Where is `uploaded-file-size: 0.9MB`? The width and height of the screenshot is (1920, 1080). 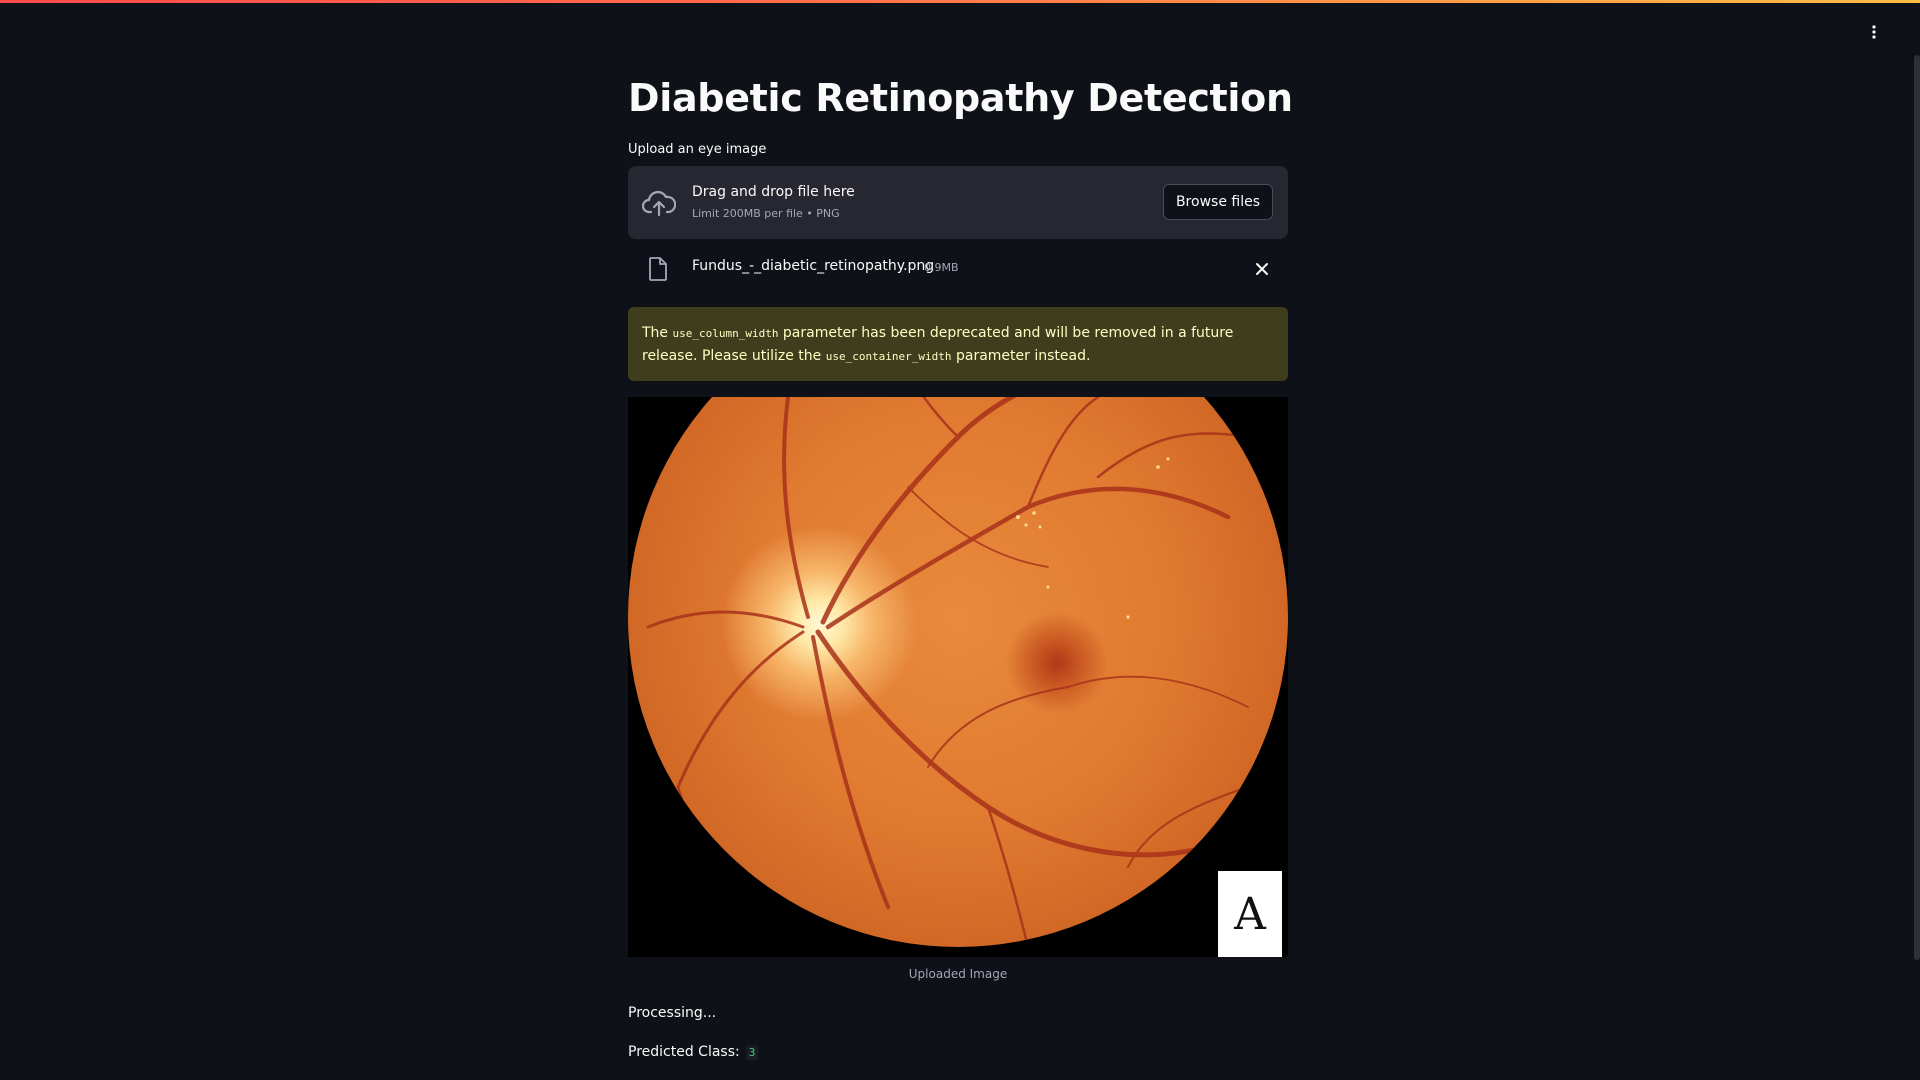 uploaded-file-size: 0.9MB is located at coordinates (941, 267).